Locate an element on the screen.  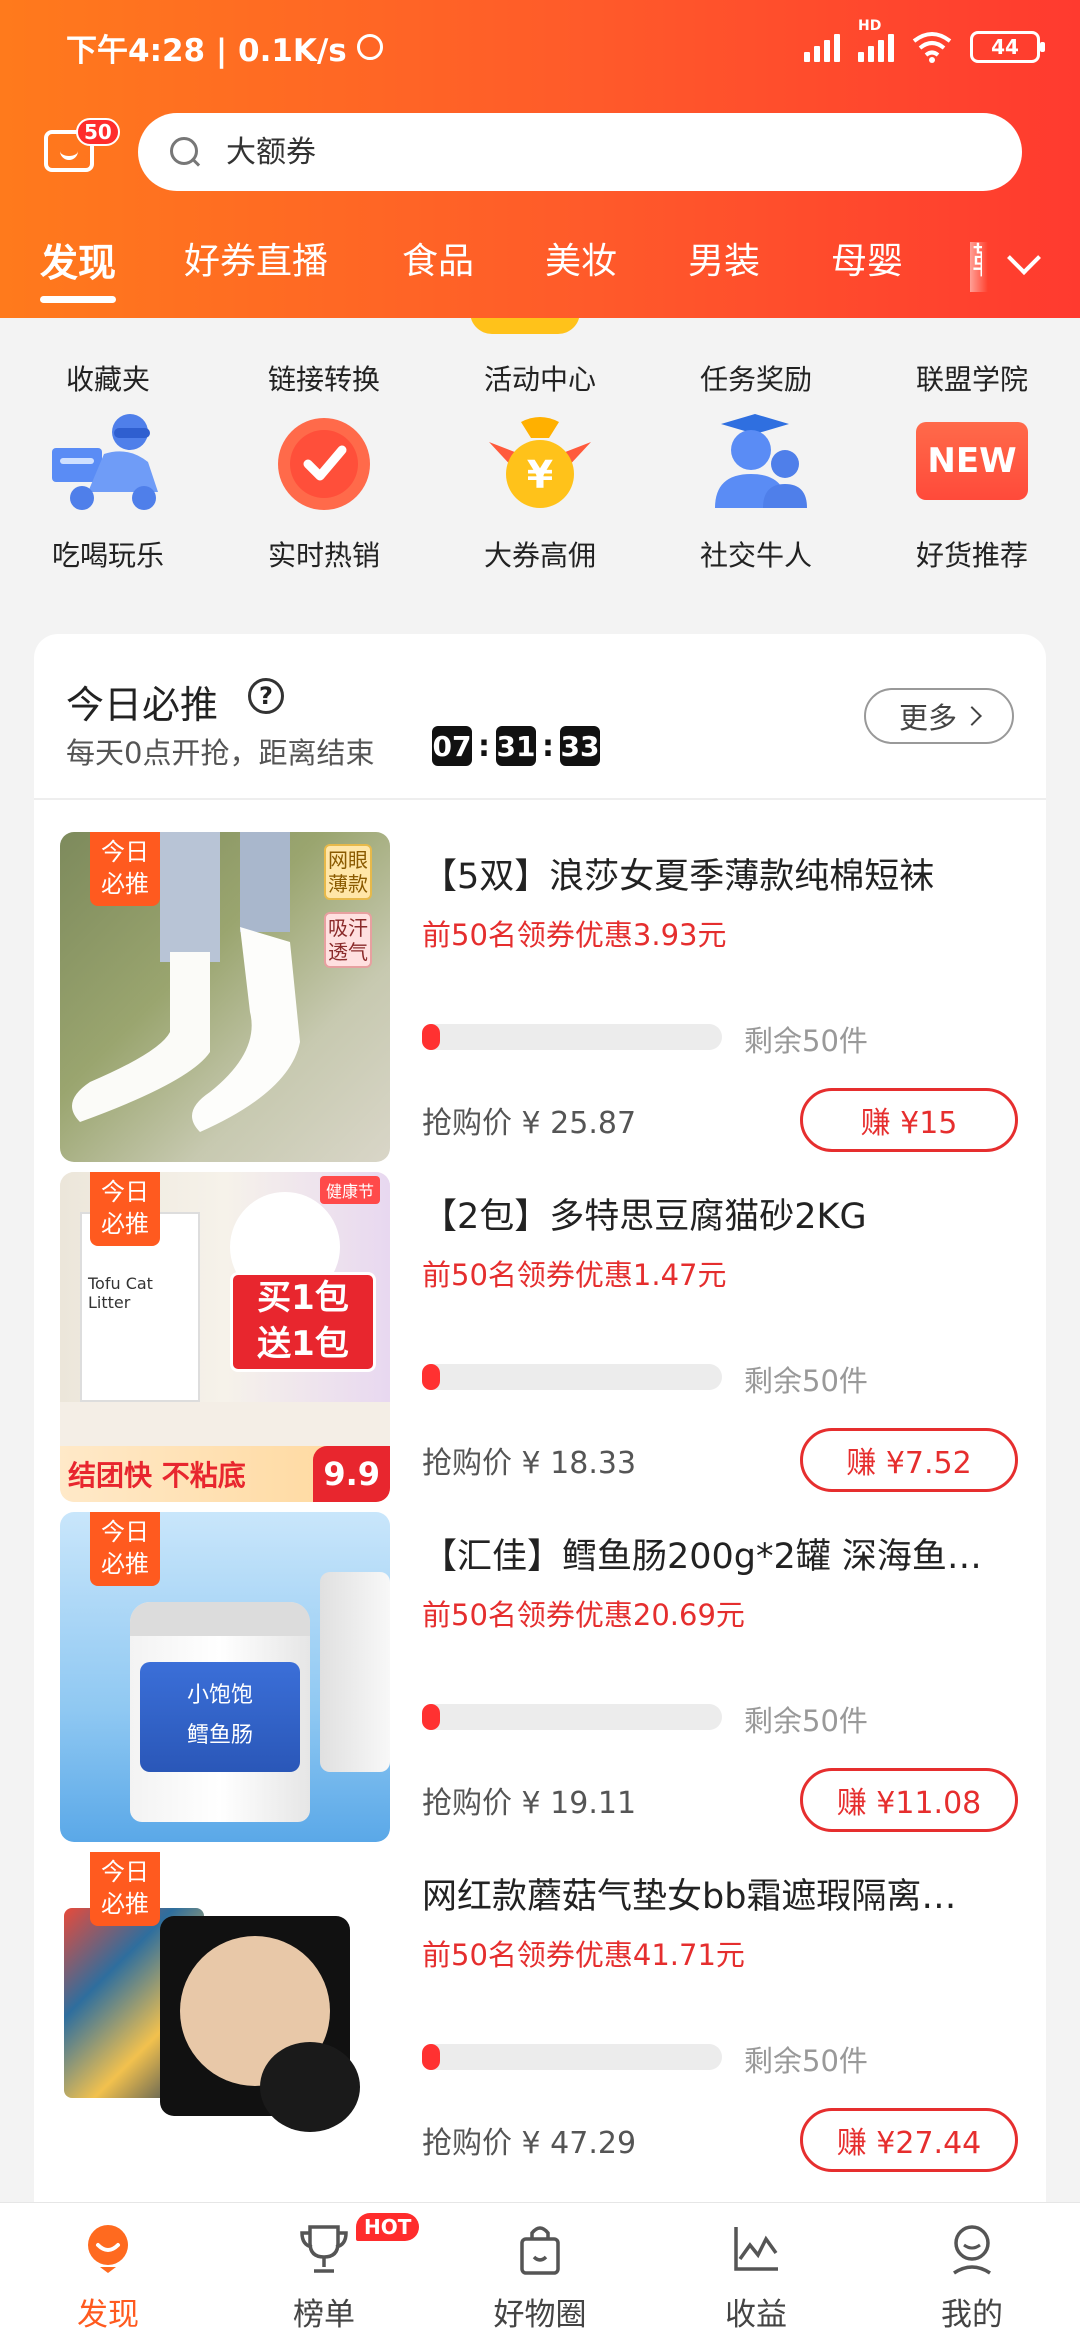
mushroom-puff is located at coordinates (310, 2087).